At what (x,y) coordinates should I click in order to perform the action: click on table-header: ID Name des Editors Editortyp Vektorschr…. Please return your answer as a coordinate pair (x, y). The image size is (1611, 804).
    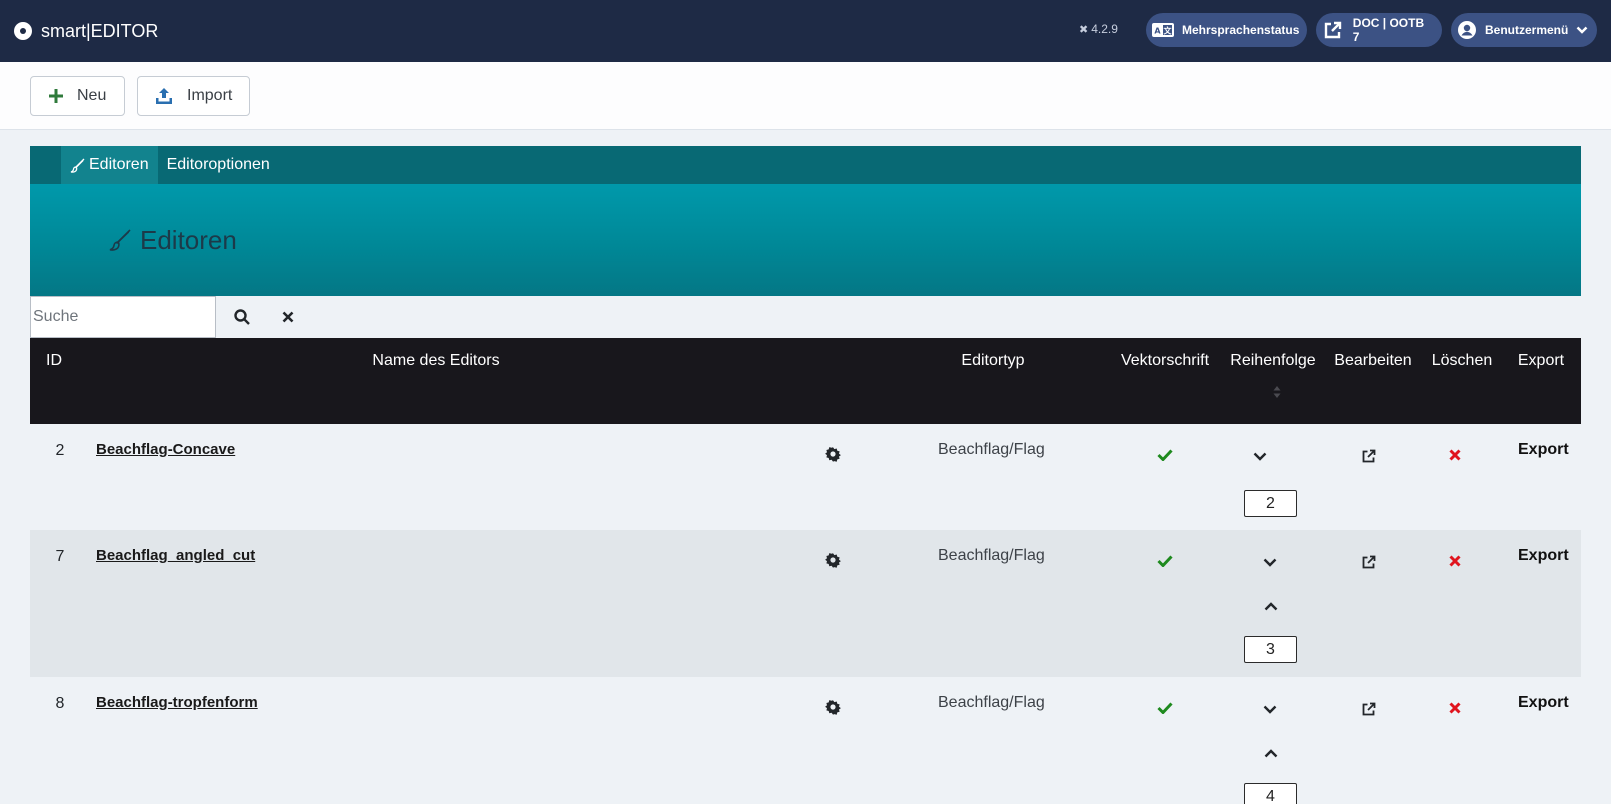
    Looking at the image, I should click on (805, 381).